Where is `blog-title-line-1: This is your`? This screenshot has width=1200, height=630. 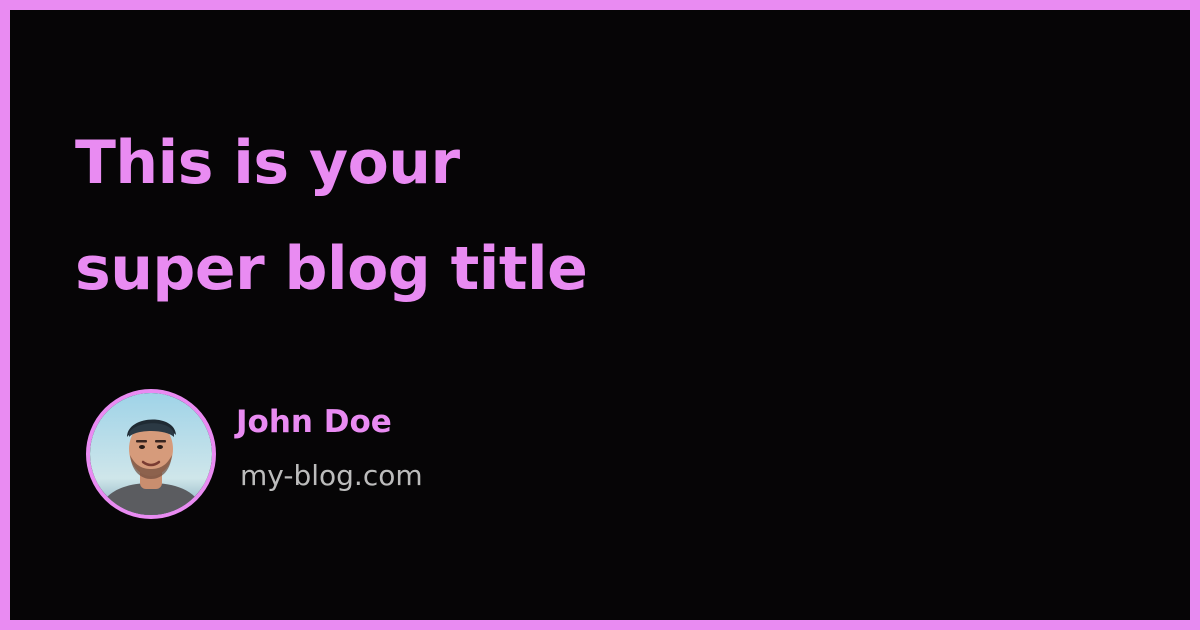
blog-title-line-1: This is your is located at coordinates (267, 163).